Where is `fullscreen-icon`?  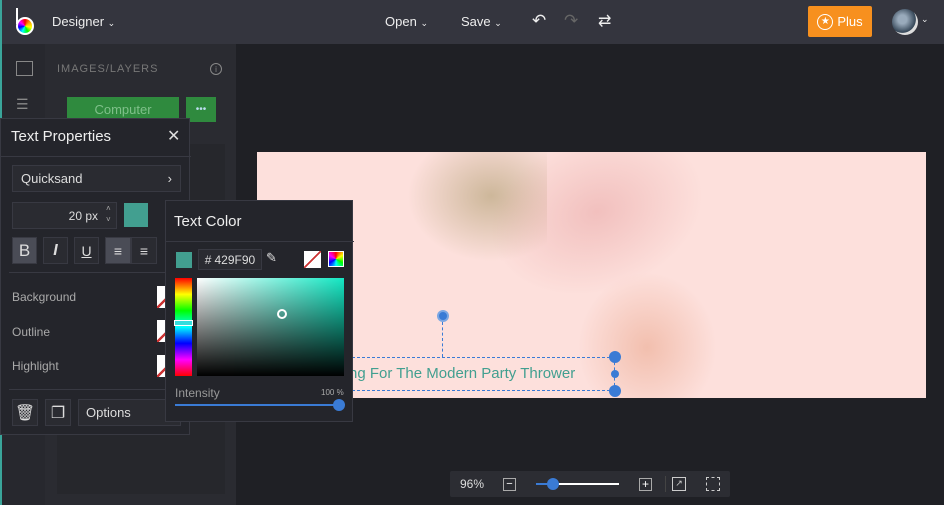
fullscreen-icon is located at coordinates (713, 484).